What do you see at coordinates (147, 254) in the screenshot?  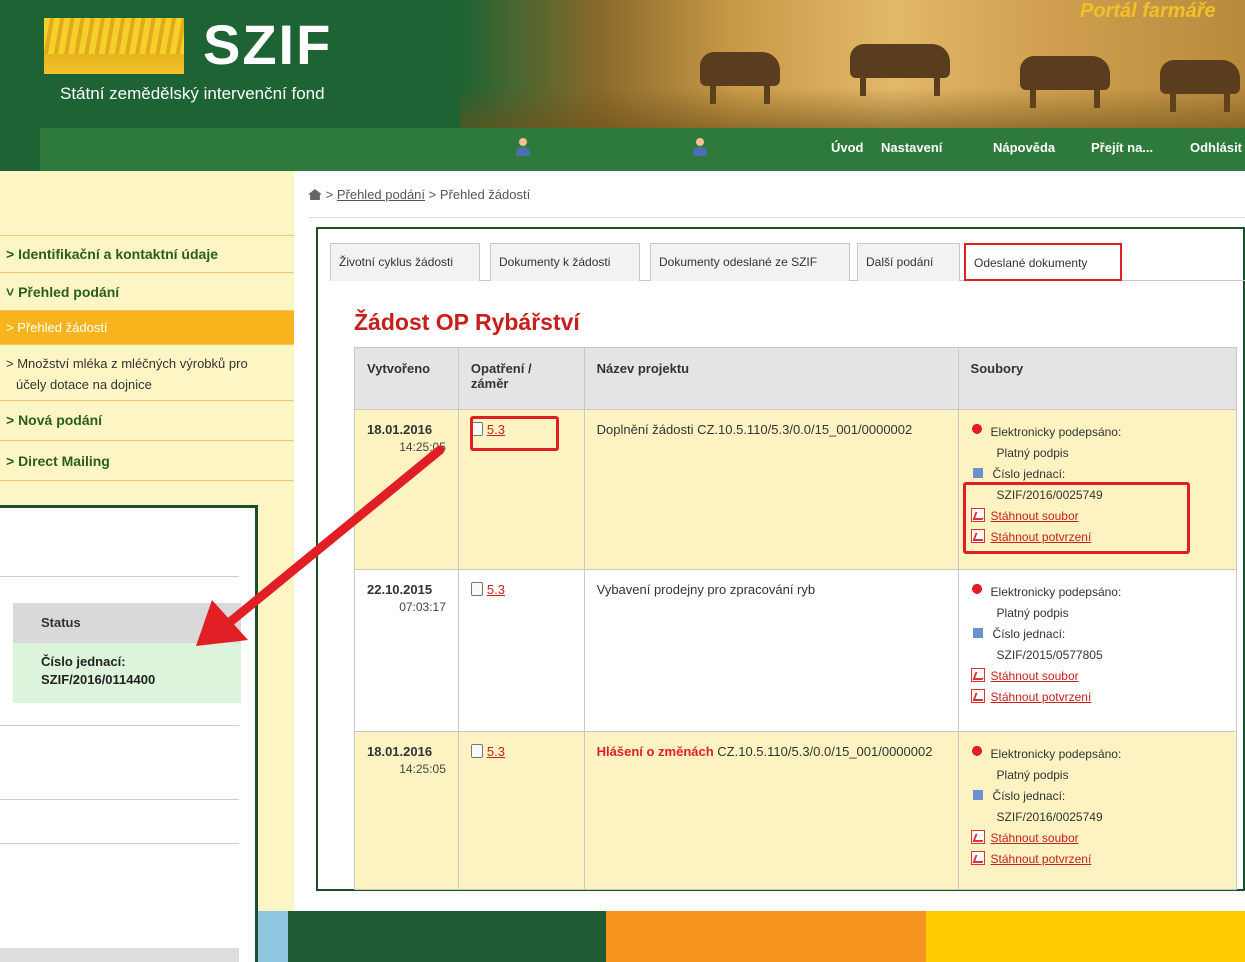 I see `sidebar-item-contact-info: > Identifikační a kontaktní údaje` at bounding box center [147, 254].